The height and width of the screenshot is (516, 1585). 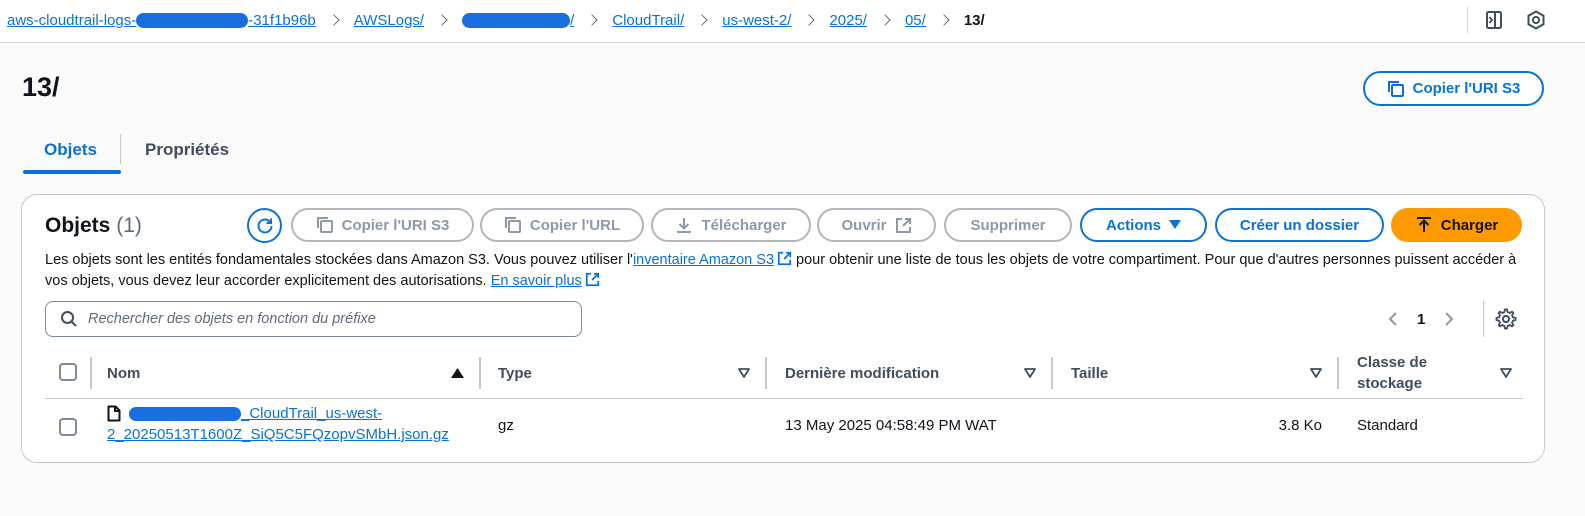 What do you see at coordinates (1387, 425) in the screenshot?
I see `object-storage-class: Standard` at bounding box center [1387, 425].